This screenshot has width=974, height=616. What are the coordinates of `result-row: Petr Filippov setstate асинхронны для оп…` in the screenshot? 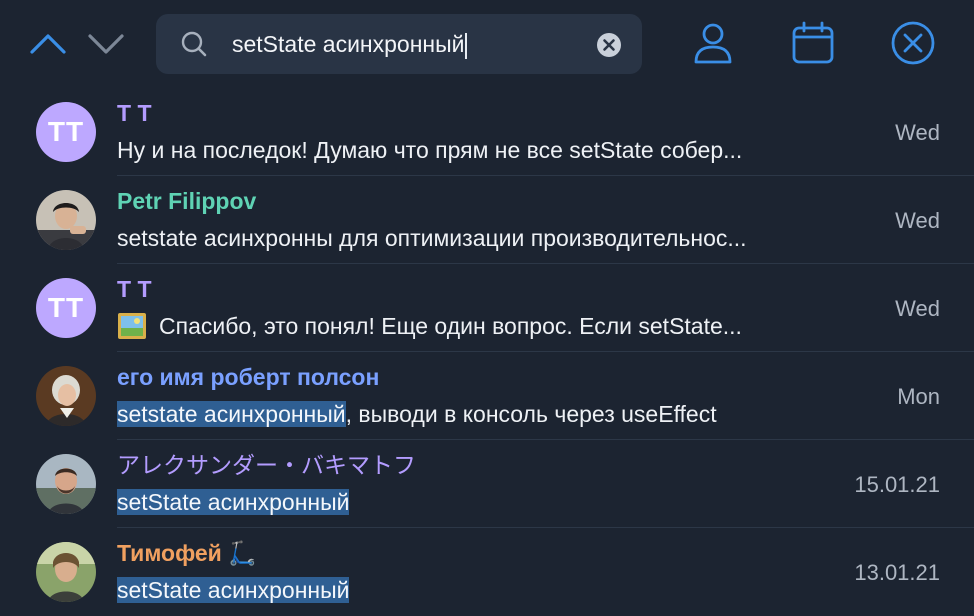 It's located at (487, 220).